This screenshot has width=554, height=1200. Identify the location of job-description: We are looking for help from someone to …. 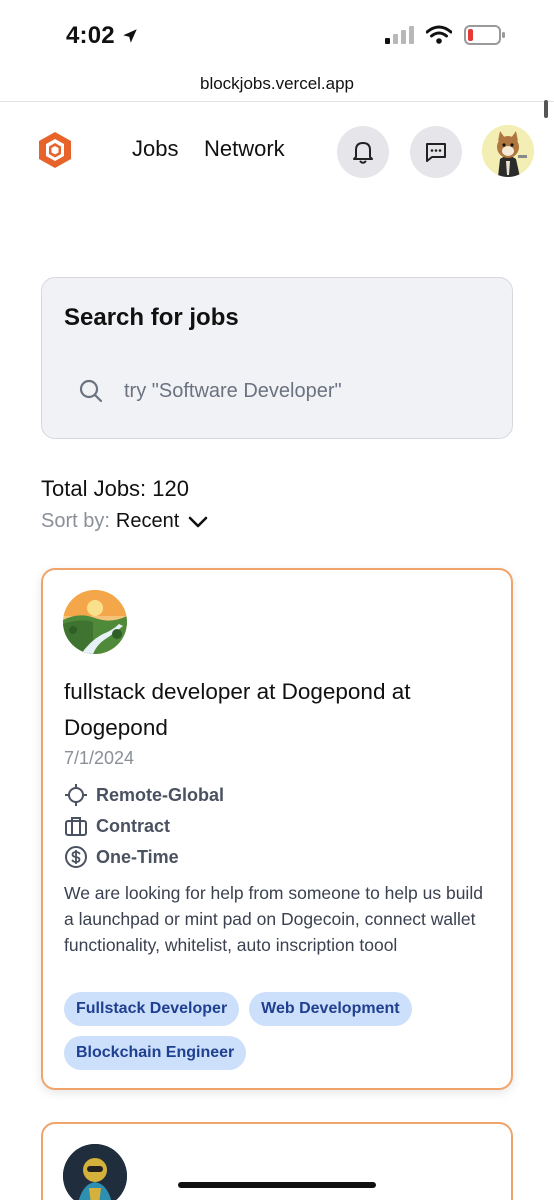
(273, 919).